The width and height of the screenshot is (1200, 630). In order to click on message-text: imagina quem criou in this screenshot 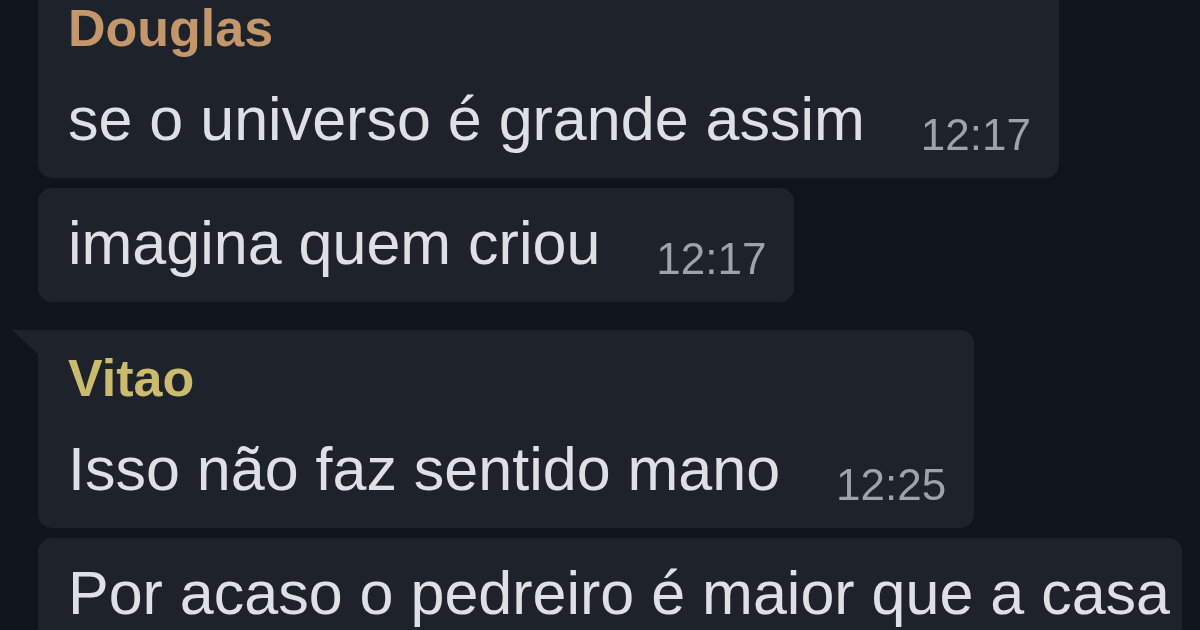, I will do `click(334, 243)`.